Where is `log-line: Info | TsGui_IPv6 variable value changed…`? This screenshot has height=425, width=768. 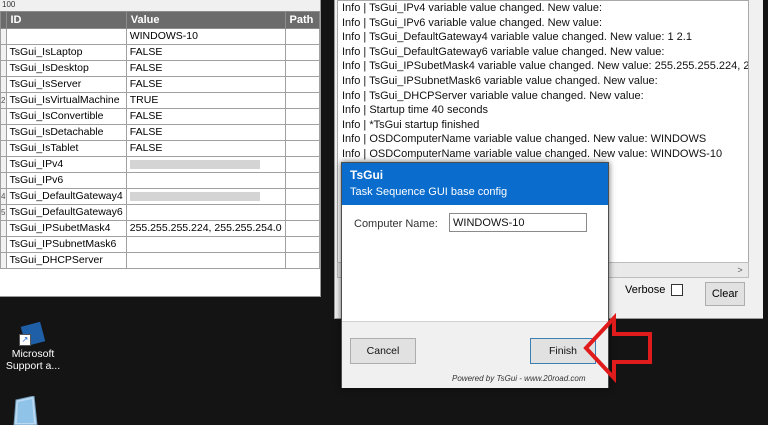
log-line: Info | TsGui_IPv6 variable value changed… is located at coordinates (472, 22).